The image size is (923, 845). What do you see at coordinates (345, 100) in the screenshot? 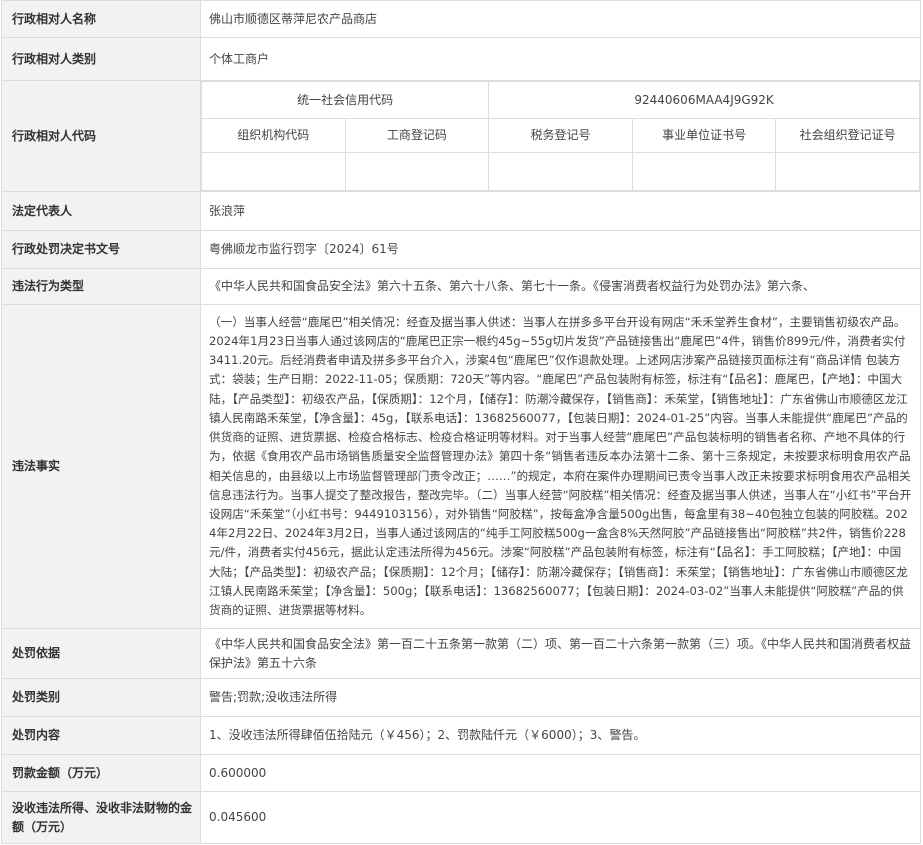
I see `credit-code-label: 统一社会信用代码` at bounding box center [345, 100].